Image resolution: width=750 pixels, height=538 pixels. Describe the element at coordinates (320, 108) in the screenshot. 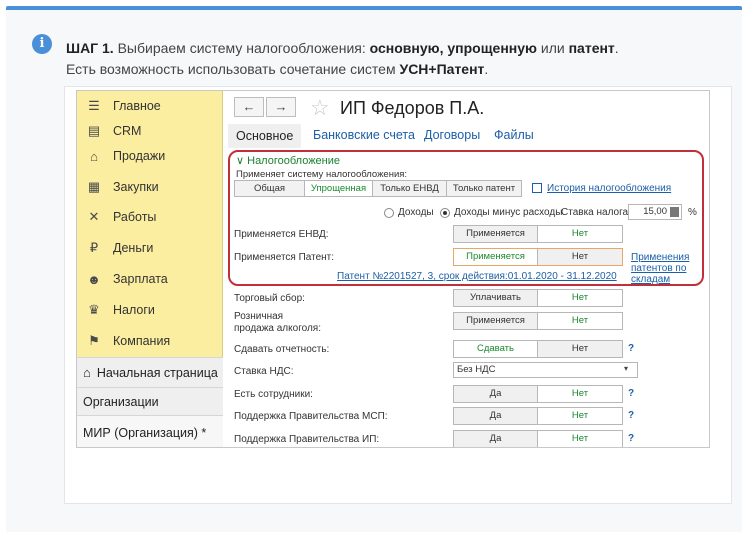

I see `star-icon: ☆` at that location.